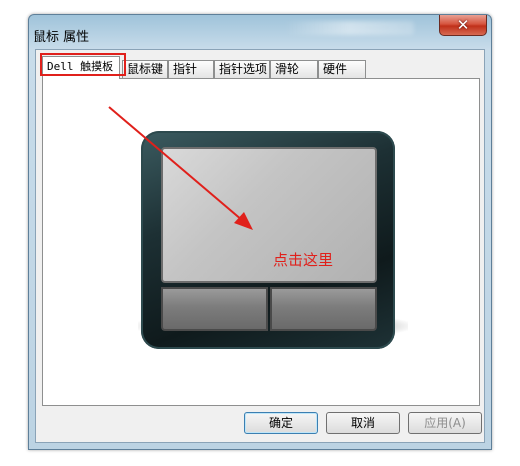 The image size is (520, 466). I want to click on annotation-arrow, so click(180, 168).